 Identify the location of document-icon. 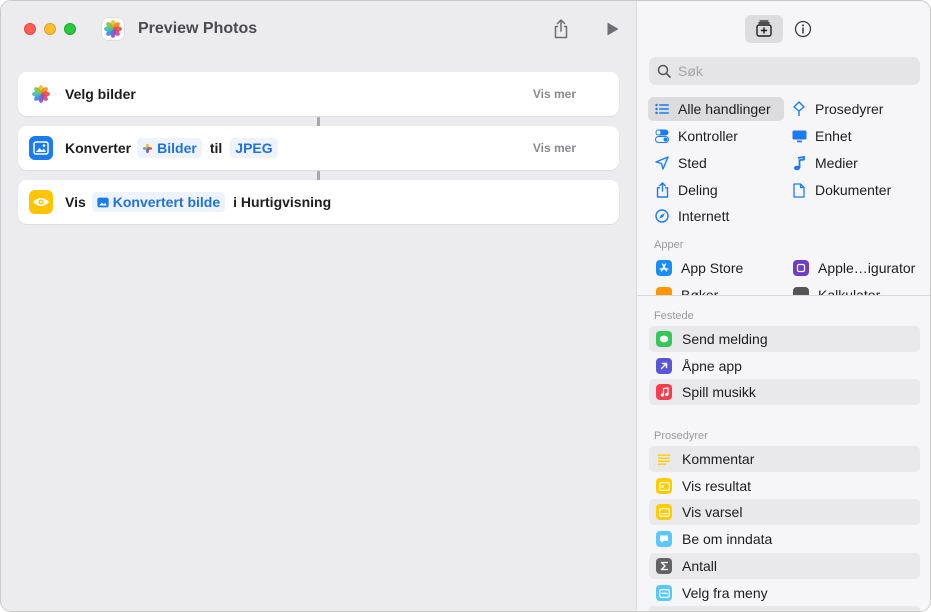
(799, 190).